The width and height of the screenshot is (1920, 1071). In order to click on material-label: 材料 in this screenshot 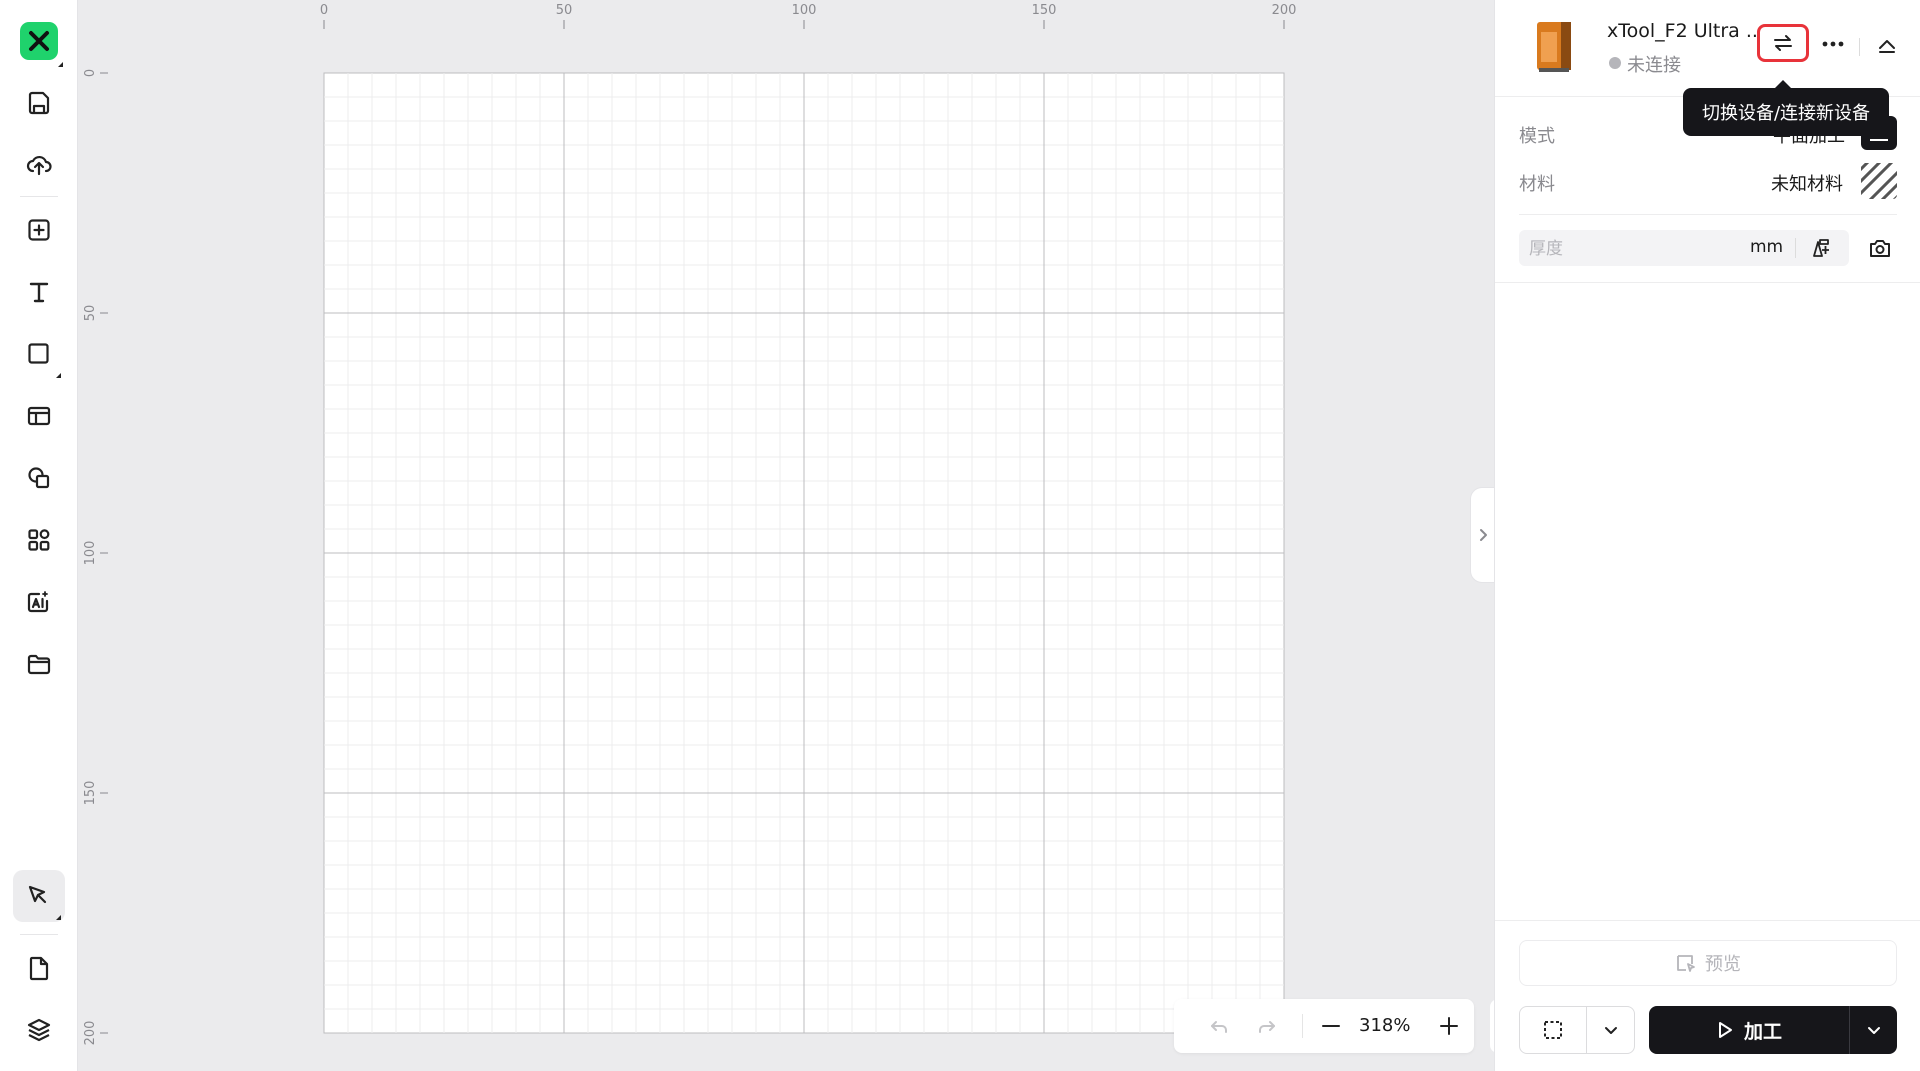, I will do `click(1537, 184)`.